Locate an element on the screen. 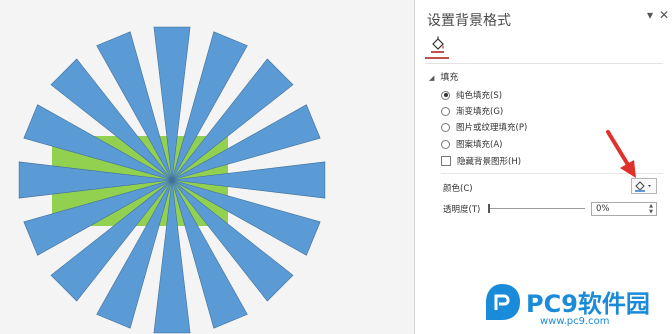  transparency-slider-thumb is located at coordinates (489, 208).